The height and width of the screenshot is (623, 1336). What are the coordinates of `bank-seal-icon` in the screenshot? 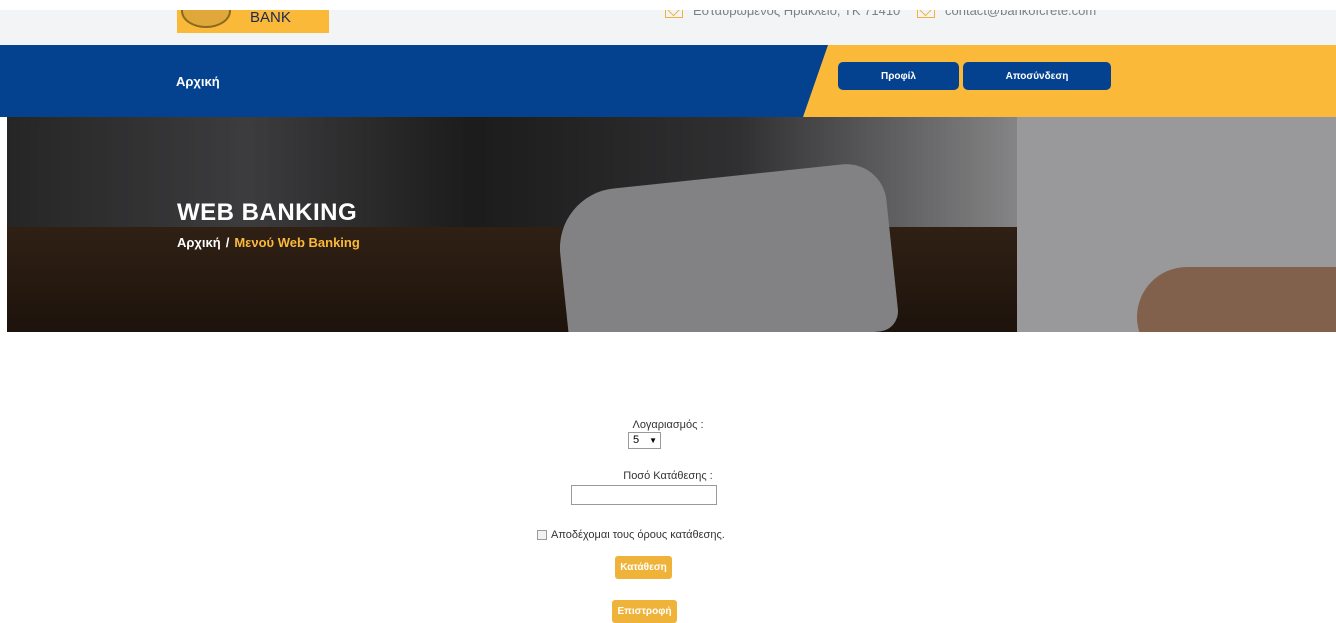 It's located at (206, 19).